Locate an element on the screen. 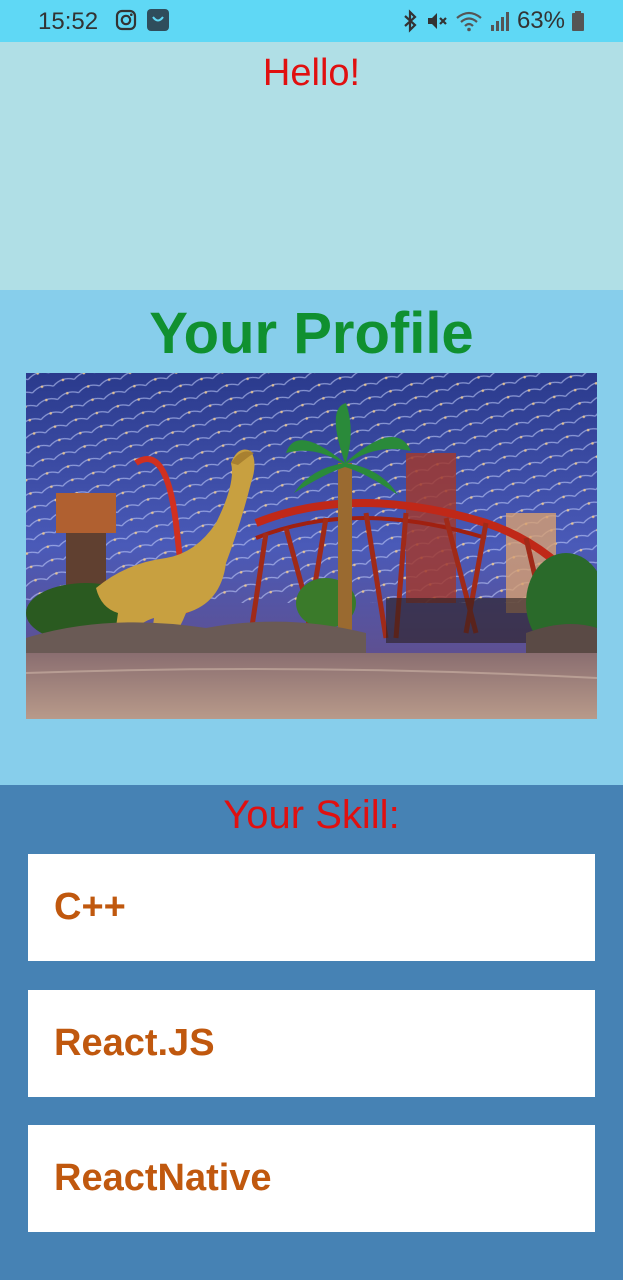 The height and width of the screenshot is (1280, 623). battery-percentage: 63% is located at coordinates (540, 20).